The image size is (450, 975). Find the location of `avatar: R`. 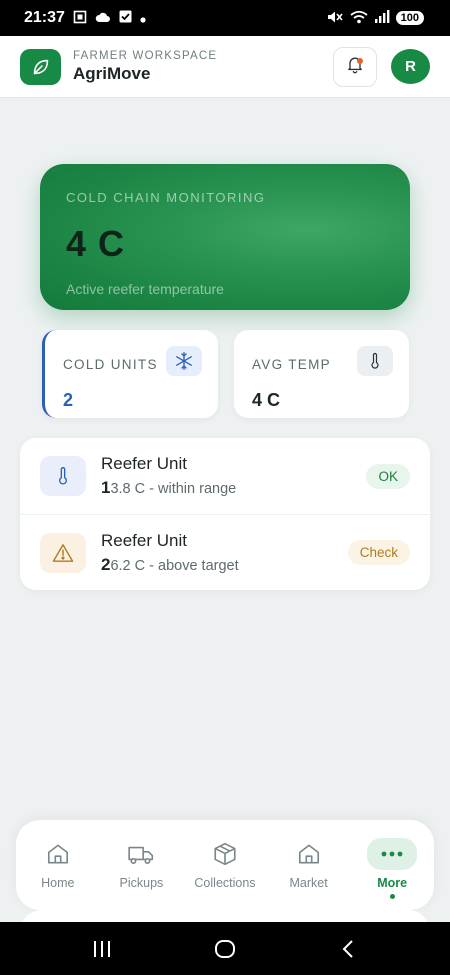

avatar: R is located at coordinates (410, 66).